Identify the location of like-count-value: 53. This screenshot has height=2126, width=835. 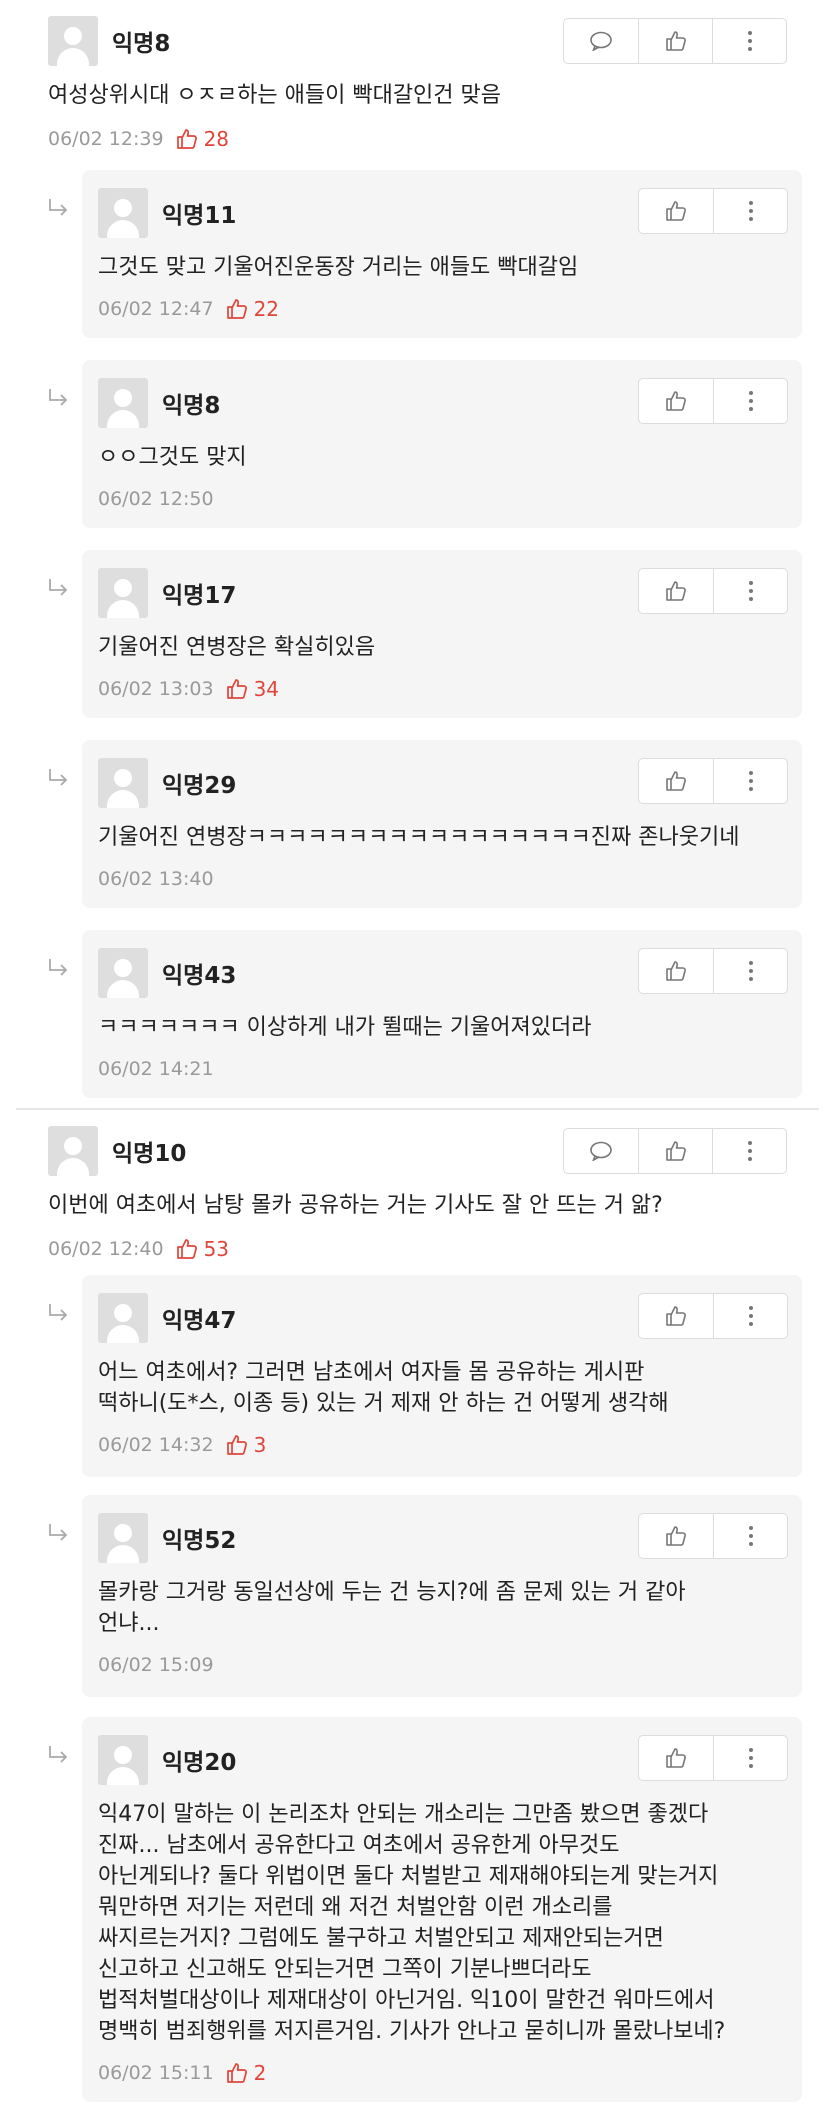
(216, 1249).